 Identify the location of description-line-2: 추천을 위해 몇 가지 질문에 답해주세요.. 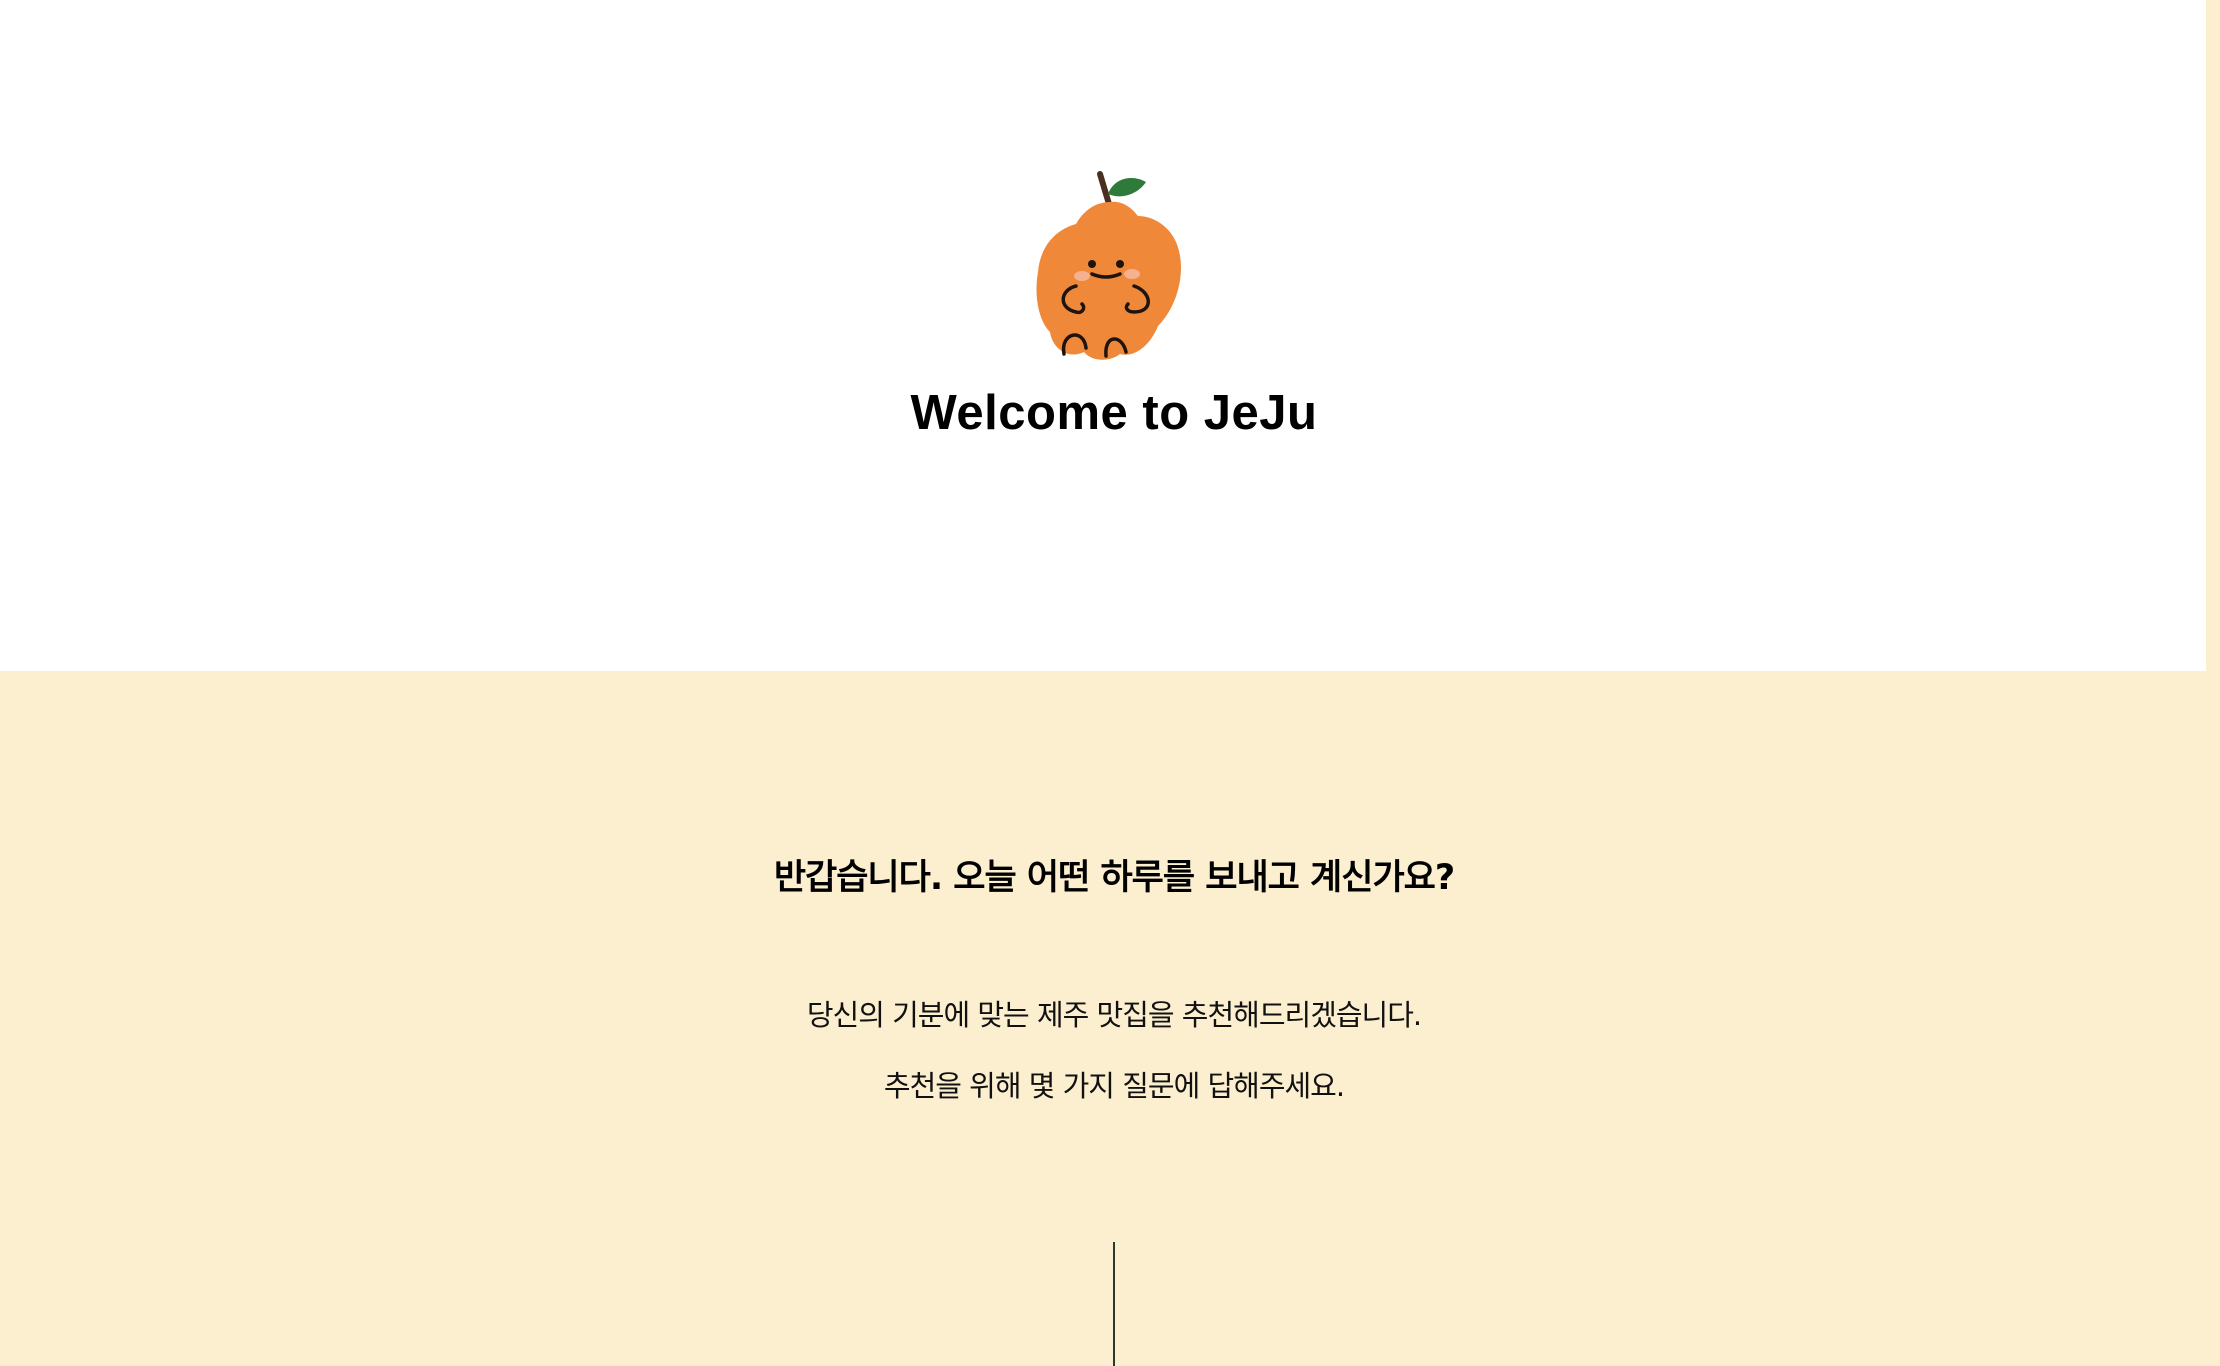
(1114, 1086).